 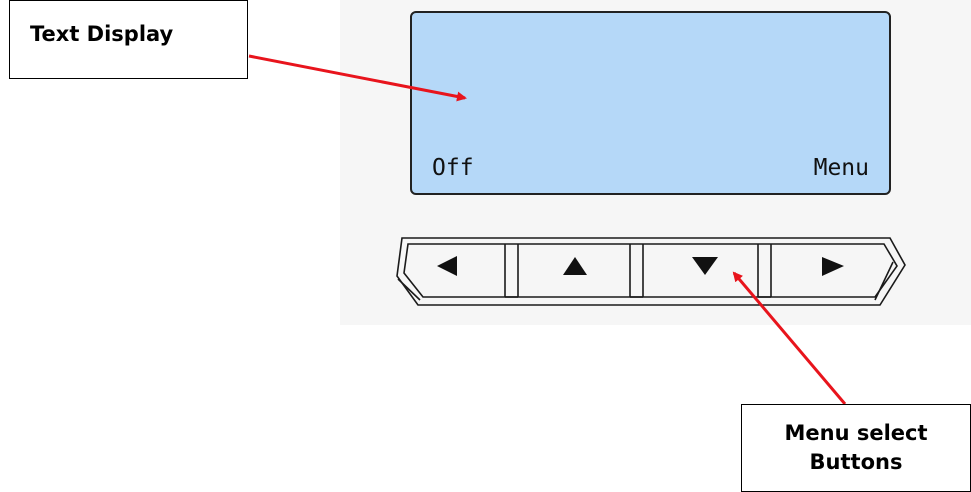 I want to click on text-display-callout: Text Display, so click(x=128, y=39).